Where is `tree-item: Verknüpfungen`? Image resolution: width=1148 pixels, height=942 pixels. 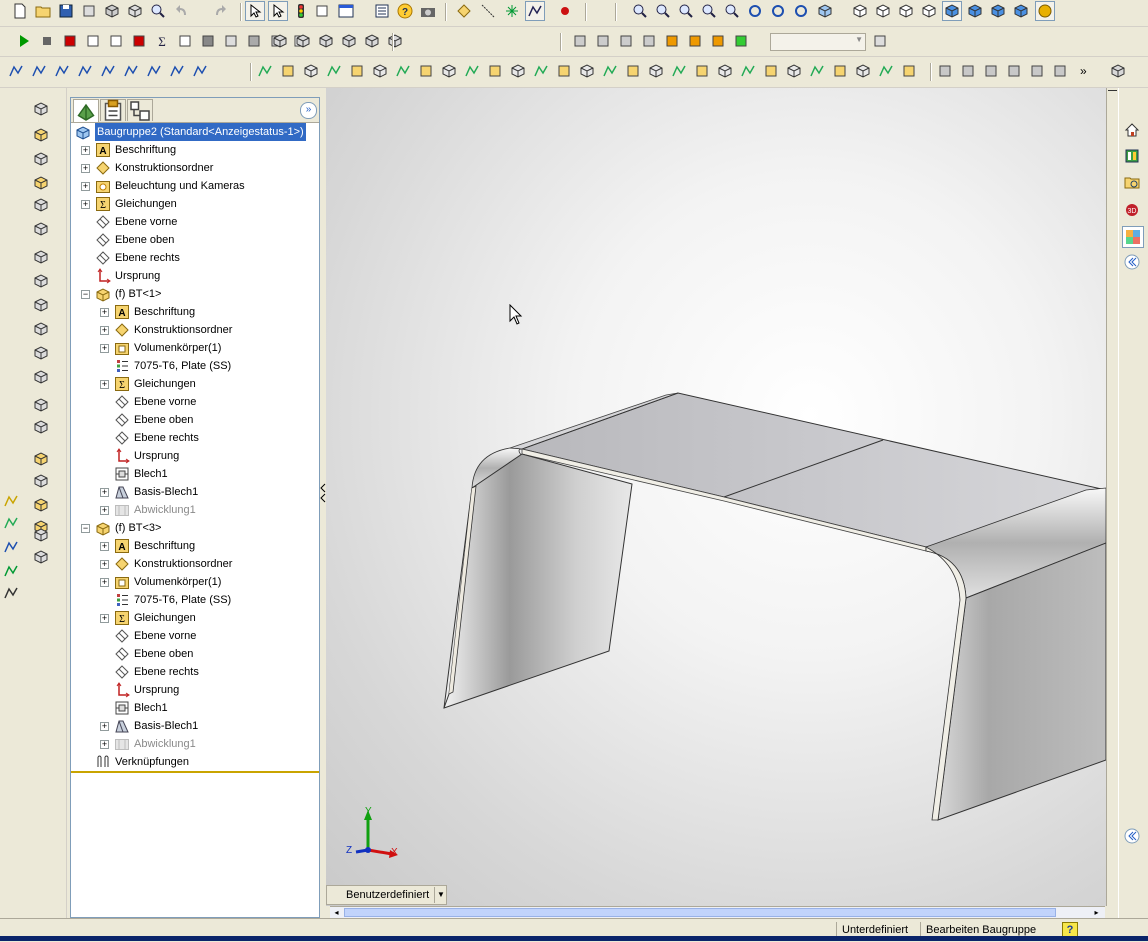 tree-item: Verknüpfungen is located at coordinates (135, 762).